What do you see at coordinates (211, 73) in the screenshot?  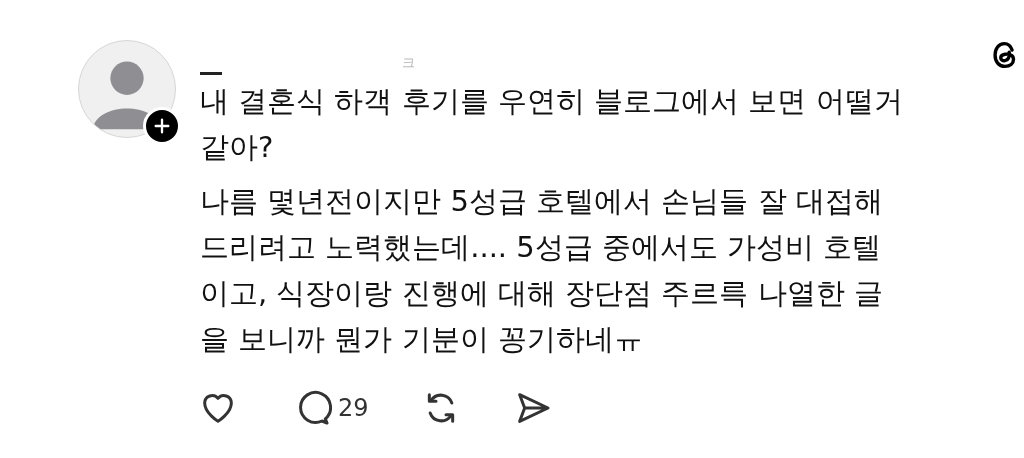 I see `redaction-mark` at bounding box center [211, 73].